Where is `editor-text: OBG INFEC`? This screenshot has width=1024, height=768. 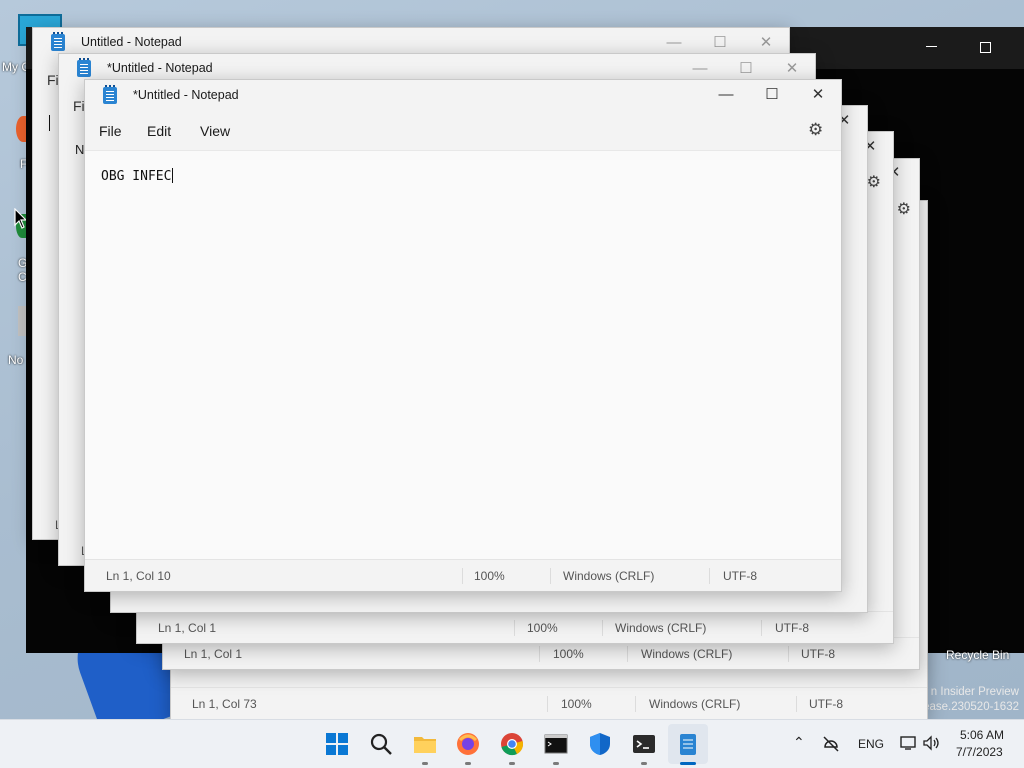
editor-text: OBG INFEC is located at coordinates (136, 176).